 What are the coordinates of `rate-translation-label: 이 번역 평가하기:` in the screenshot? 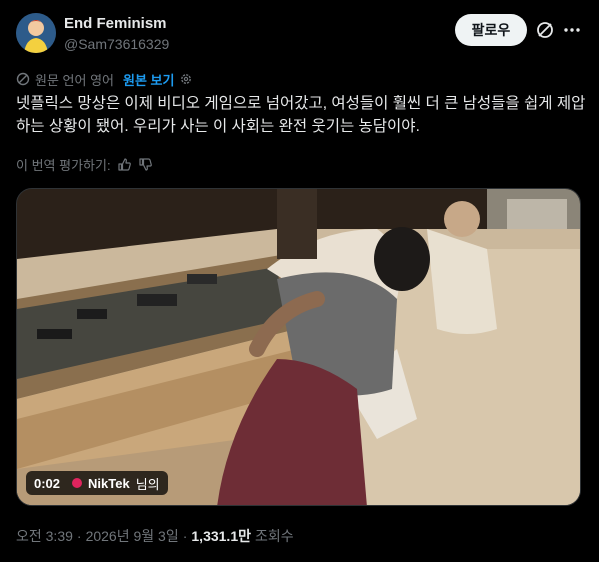 It's located at (63, 165).